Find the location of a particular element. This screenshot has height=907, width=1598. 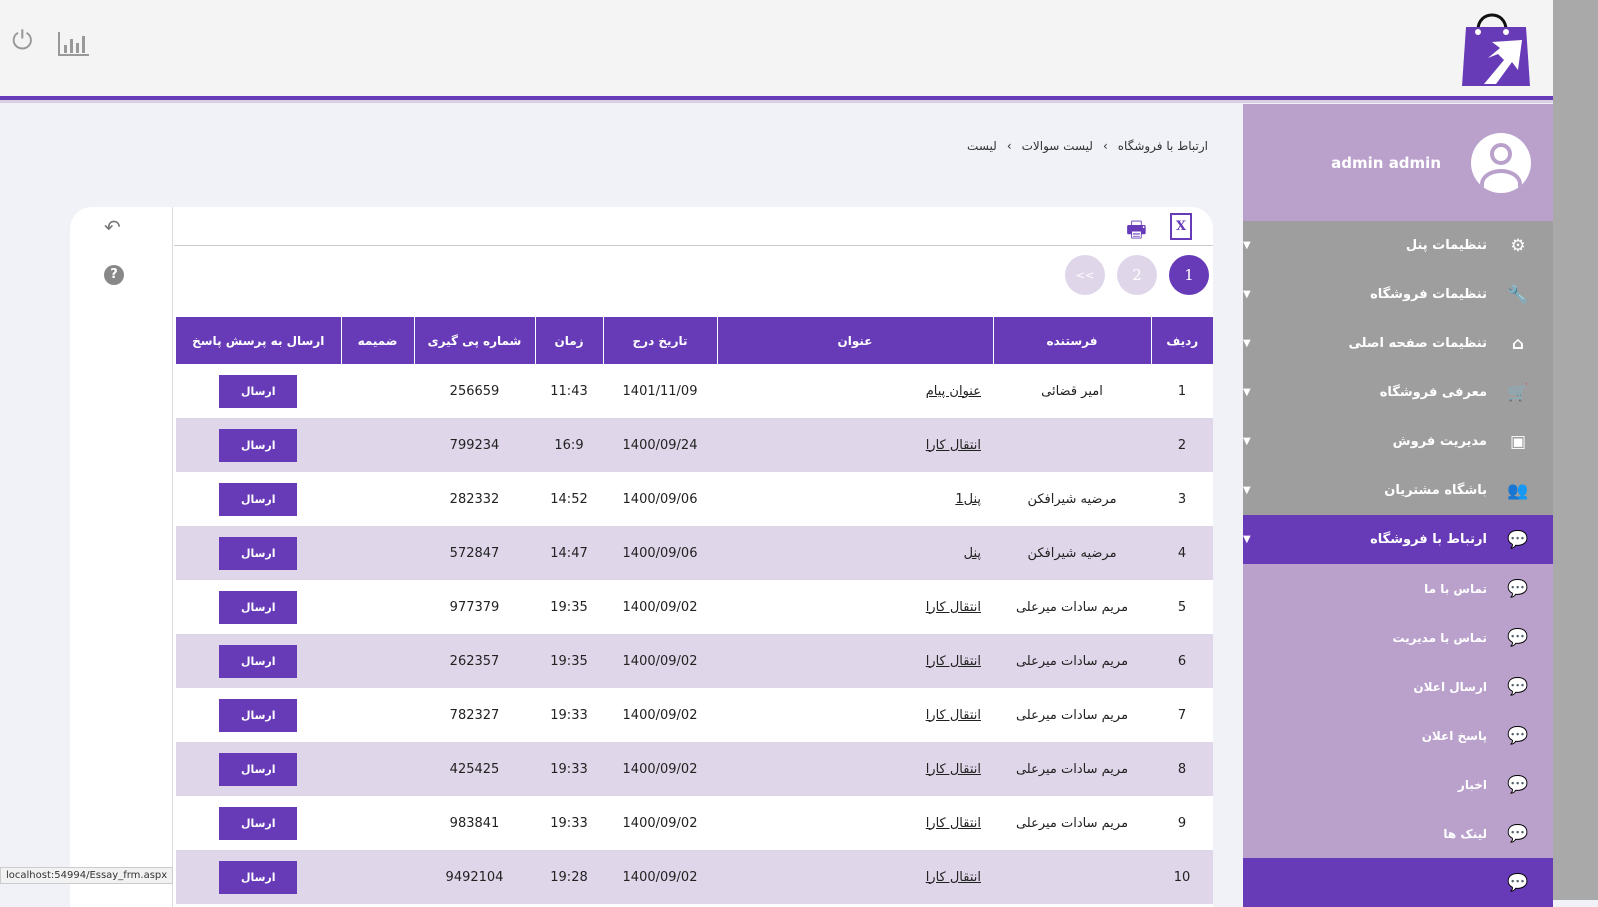

cell-time: 11:43 is located at coordinates (569, 391).